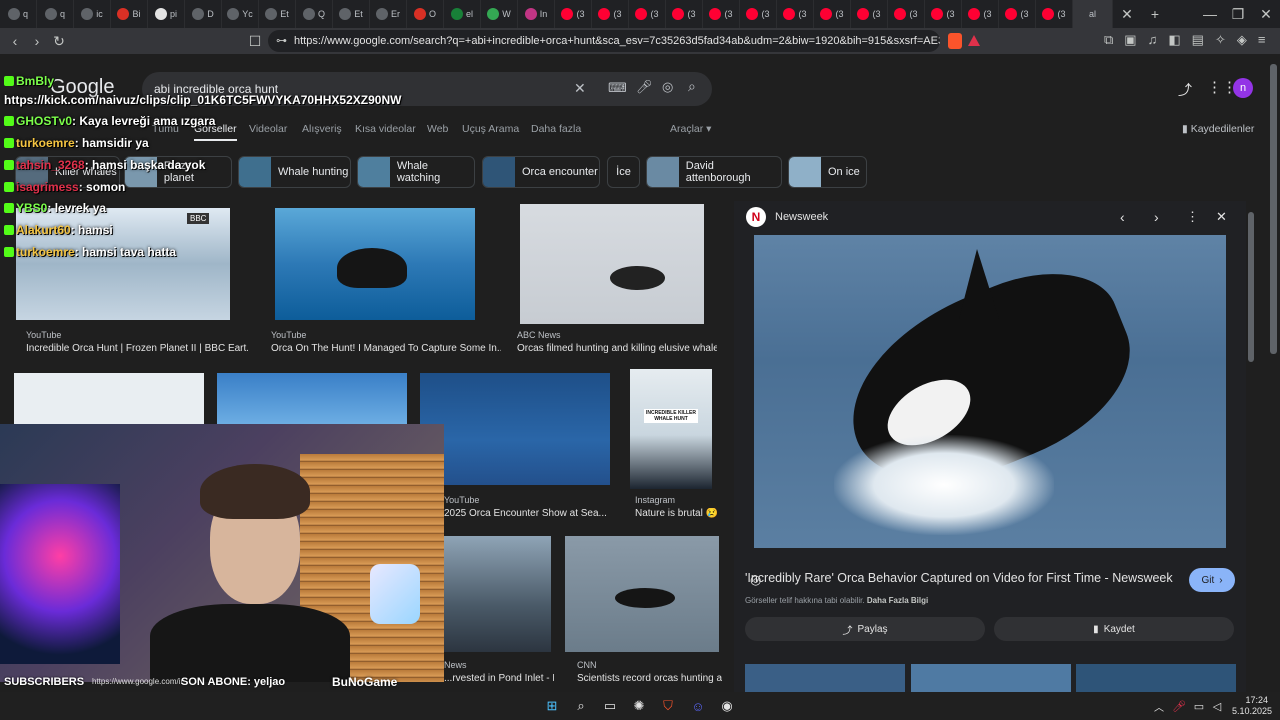 This screenshot has width=1280, height=720. I want to click on prev-icon: ‹, so click(1122, 217).